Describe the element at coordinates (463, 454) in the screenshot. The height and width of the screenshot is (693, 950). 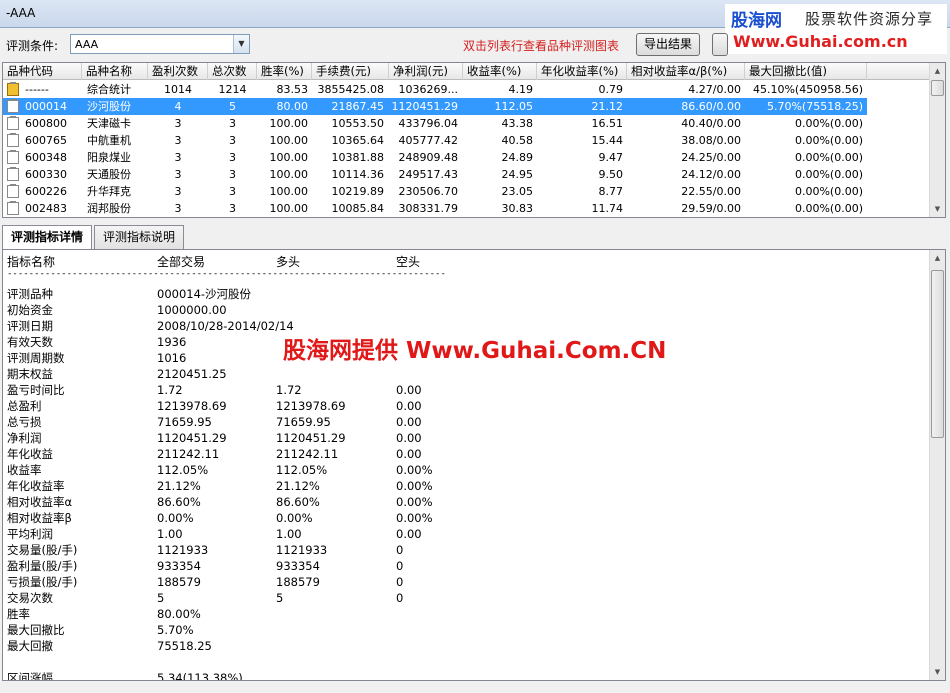
I see `metric-row: 年化收益 211242.11 211242.11 0.00` at that location.